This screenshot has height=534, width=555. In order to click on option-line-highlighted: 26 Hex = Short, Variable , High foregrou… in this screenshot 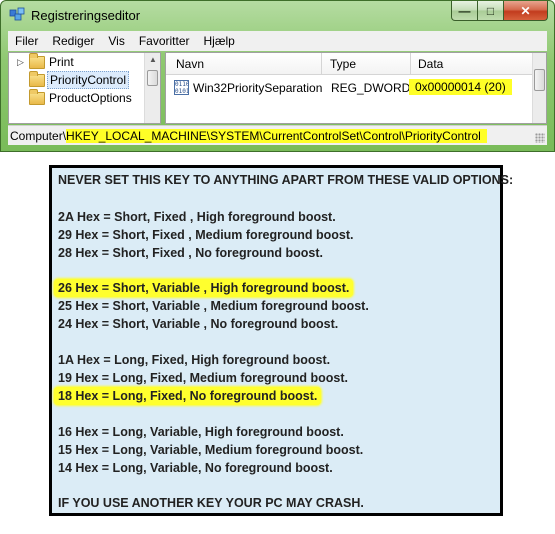, I will do `click(204, 288)`.